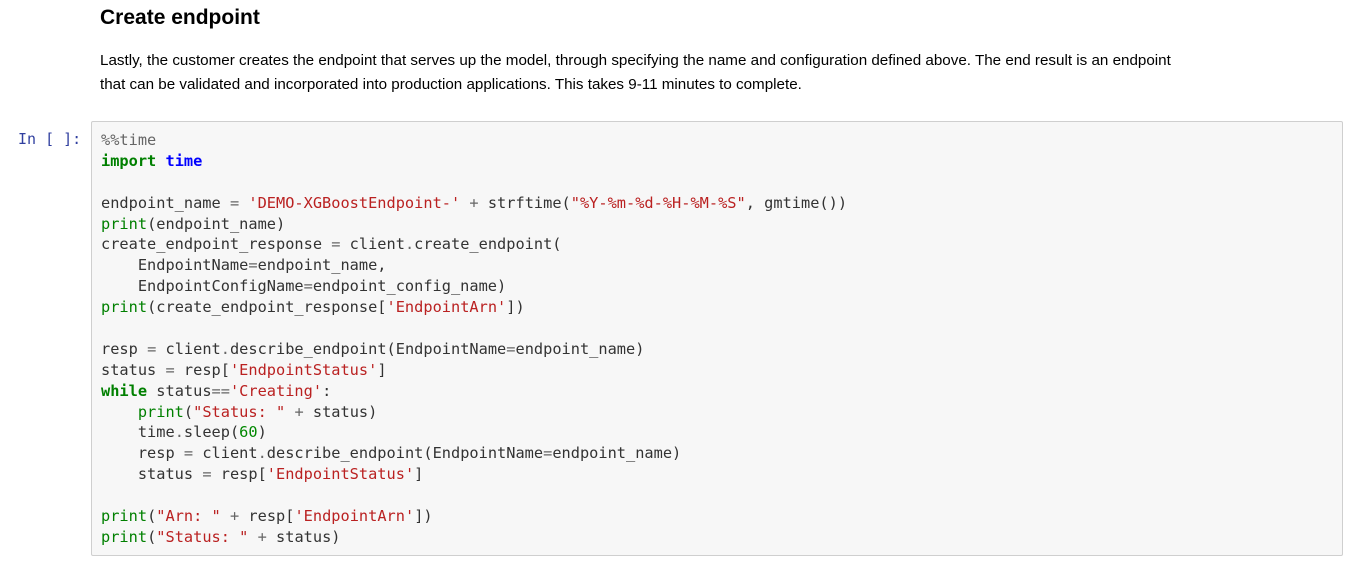  I want to click on code-token: endpoint_name, so click(165, 202).